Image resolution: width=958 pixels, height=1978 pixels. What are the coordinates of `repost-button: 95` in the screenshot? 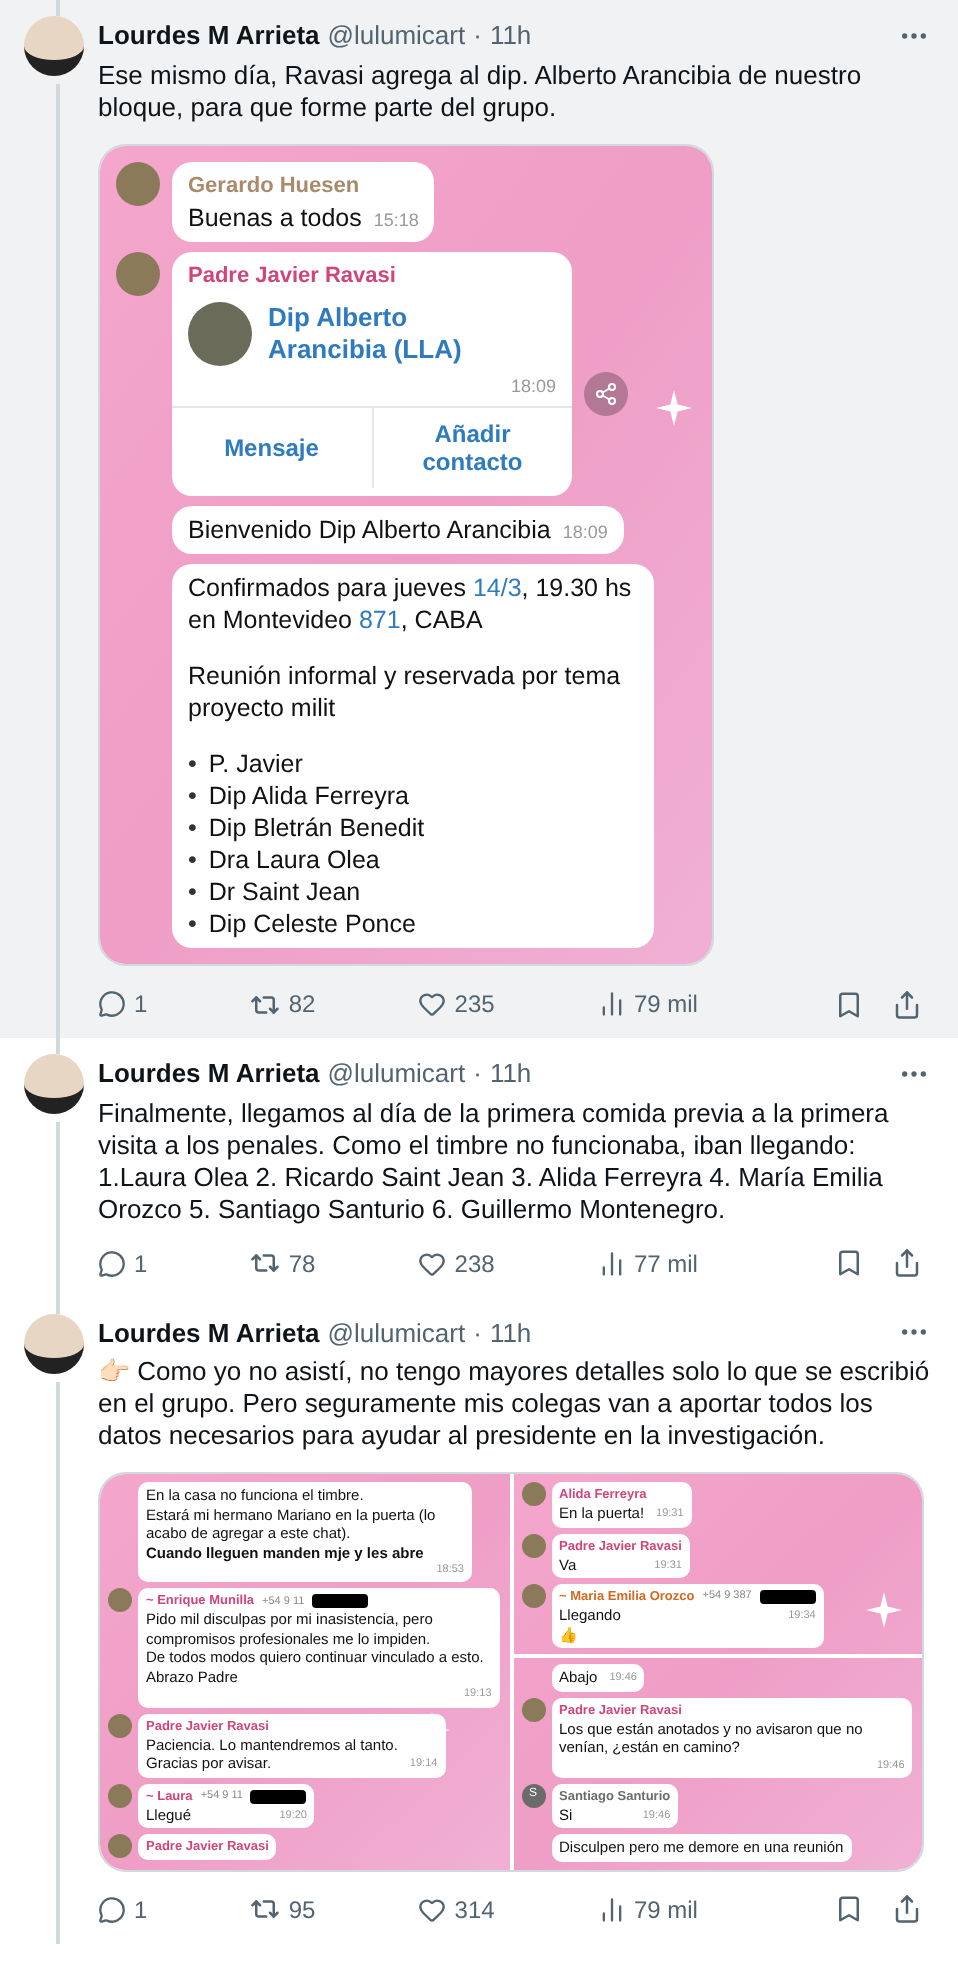 It's located at (283, 1909).